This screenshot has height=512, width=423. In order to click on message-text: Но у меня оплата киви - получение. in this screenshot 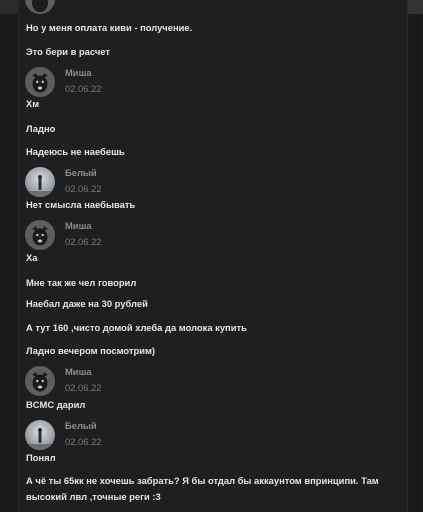, I will do `click(109, 27)`.